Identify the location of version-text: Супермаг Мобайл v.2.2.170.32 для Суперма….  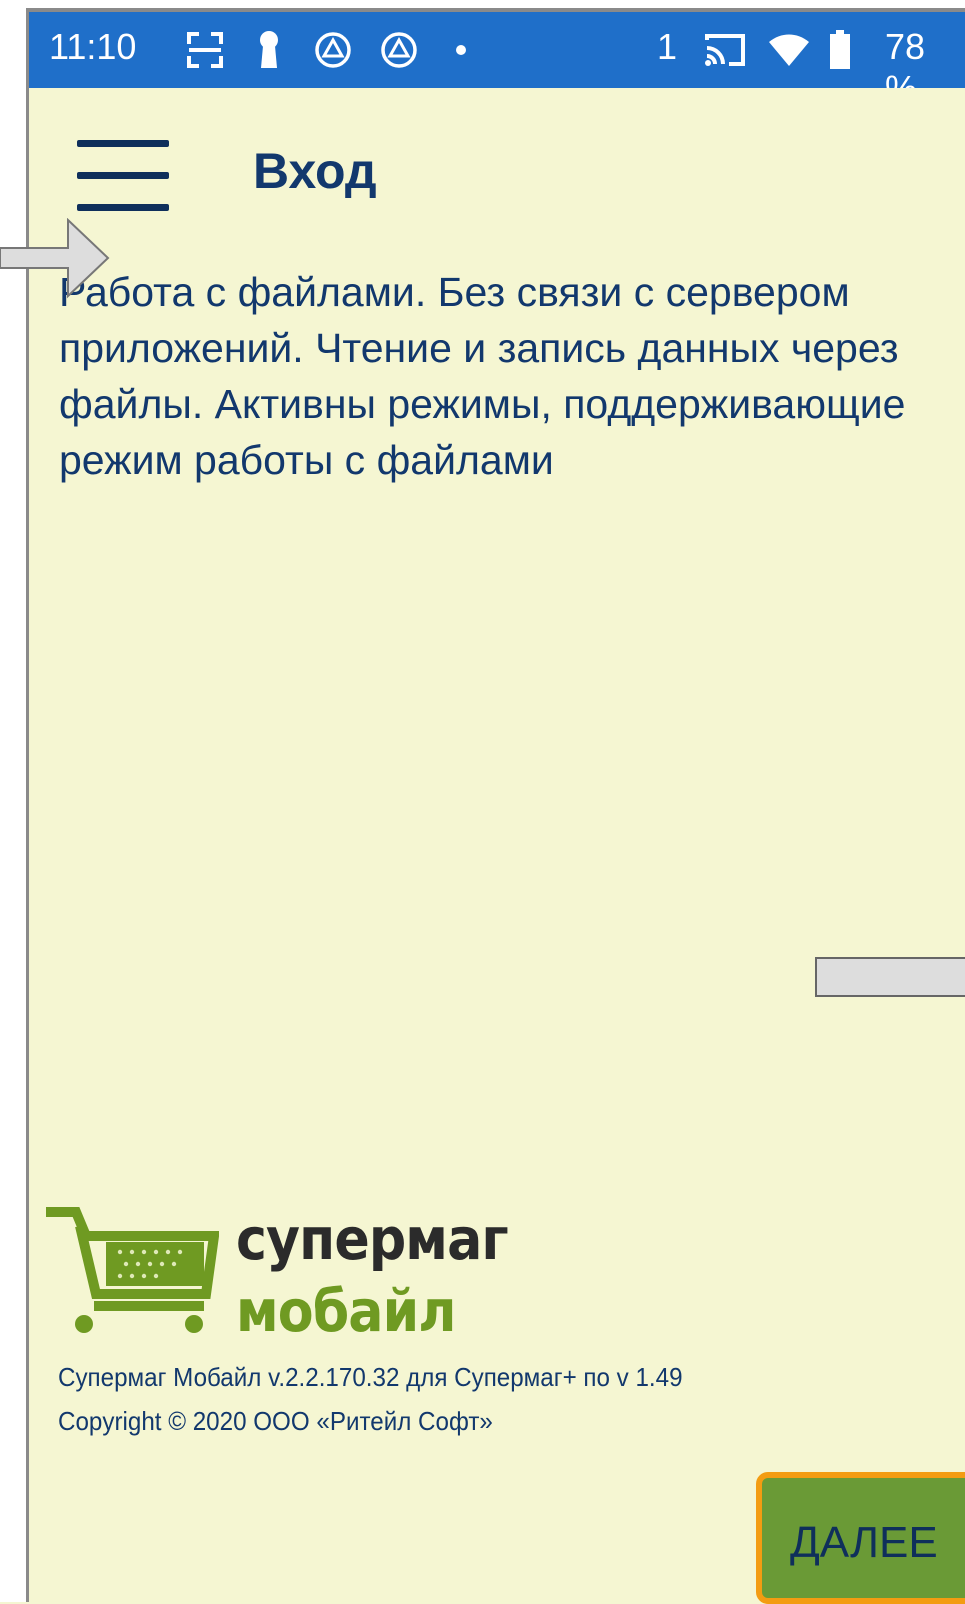
(370, 1377).